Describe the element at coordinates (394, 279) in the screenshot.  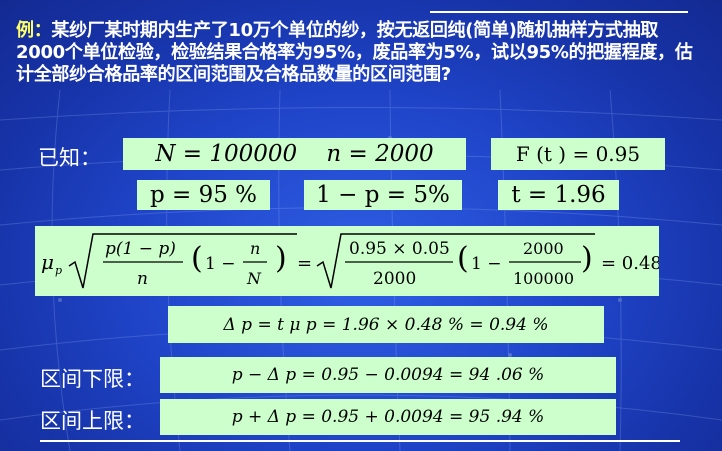
I see `mu-den2: 2000` at that location.